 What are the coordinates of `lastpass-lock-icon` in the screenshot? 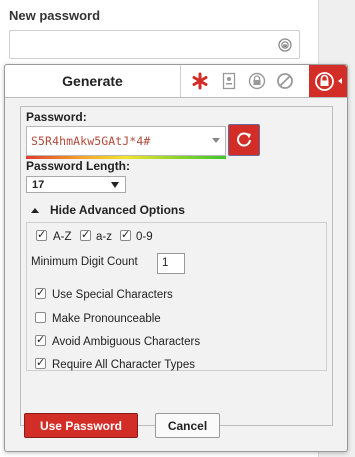 It's located at (257, 81).